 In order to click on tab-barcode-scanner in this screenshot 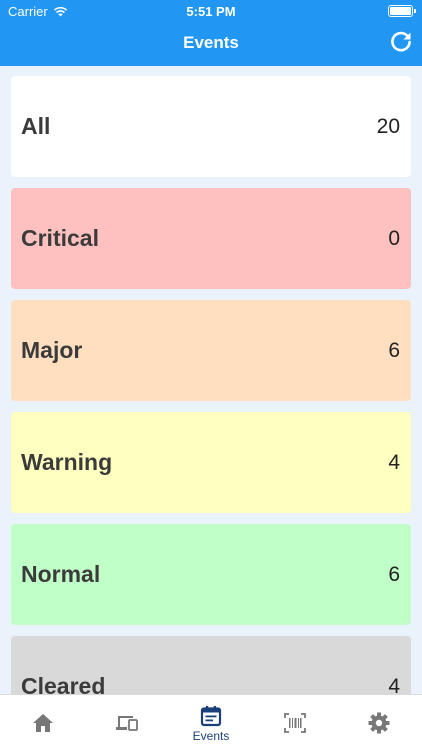, I will do `click(295, 722)`.